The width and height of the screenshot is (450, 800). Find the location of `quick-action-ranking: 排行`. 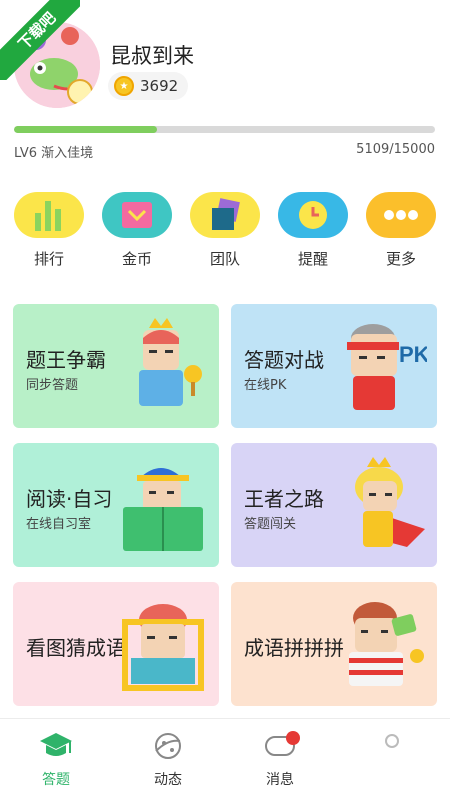

quick-action-ranking: 排行 is located at coordinates (49, 230).